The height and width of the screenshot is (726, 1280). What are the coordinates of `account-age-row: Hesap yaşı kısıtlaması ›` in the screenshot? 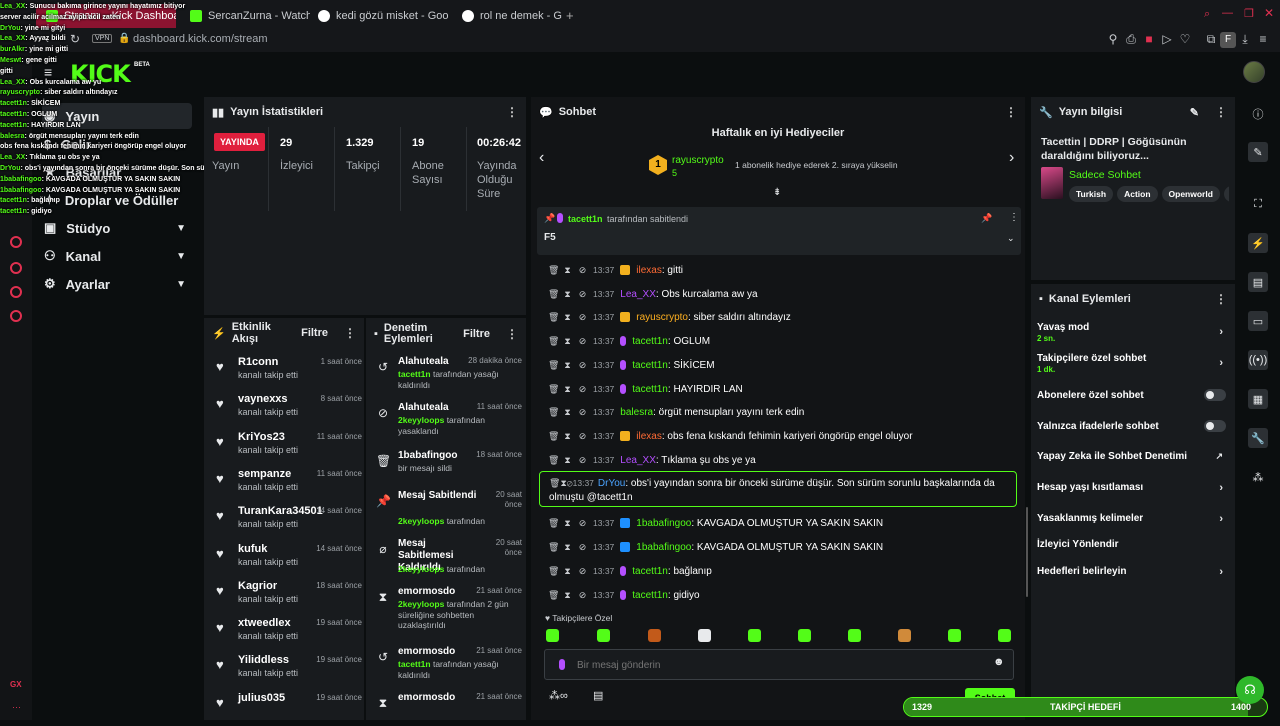 It's located at (1132, 488).